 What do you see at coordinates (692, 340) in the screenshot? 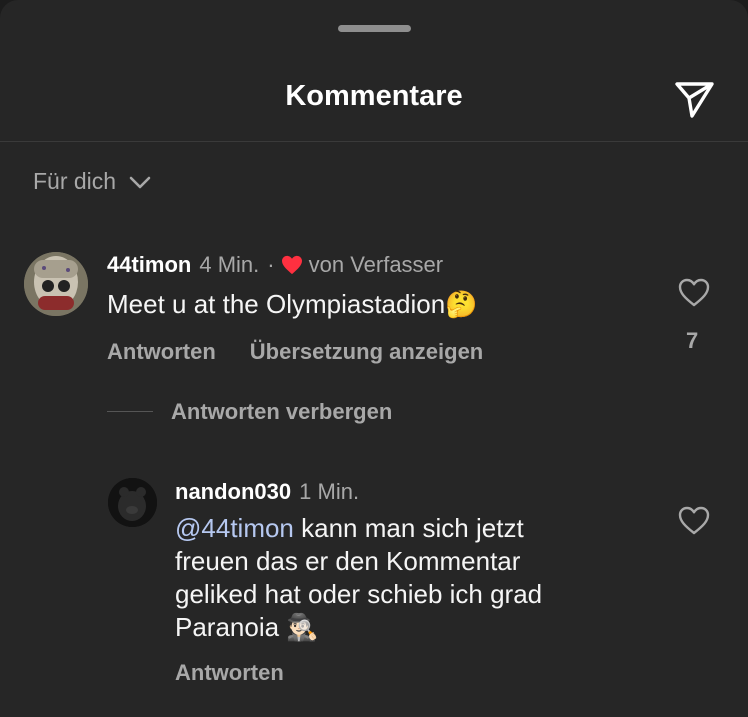
I see `like-count: 7` at bounding box center [692, 340].